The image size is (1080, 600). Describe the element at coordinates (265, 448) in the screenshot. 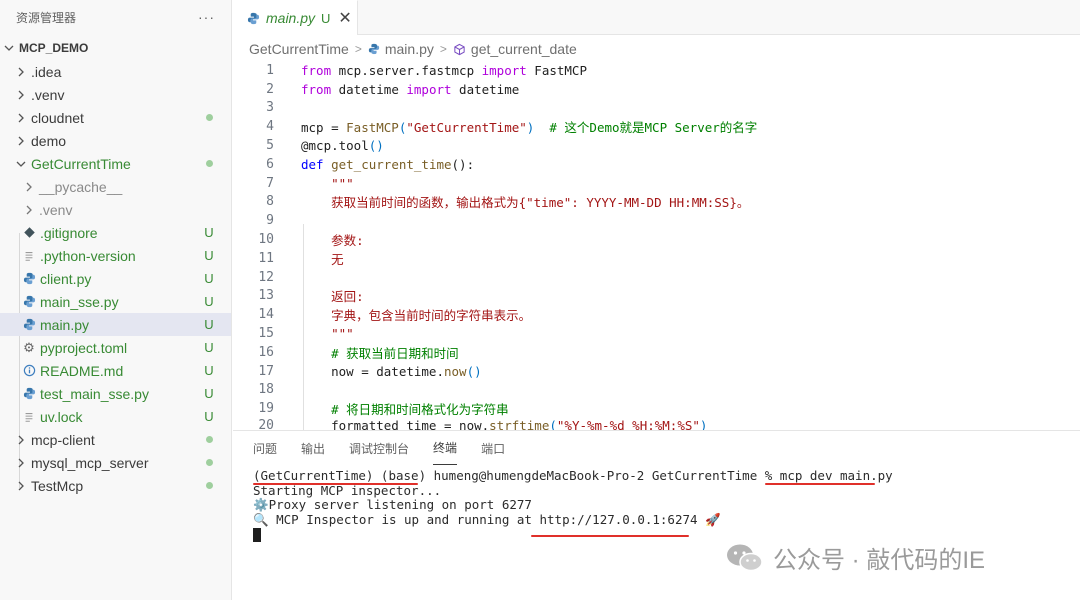

I see `tab-problems: 问题` at that location.